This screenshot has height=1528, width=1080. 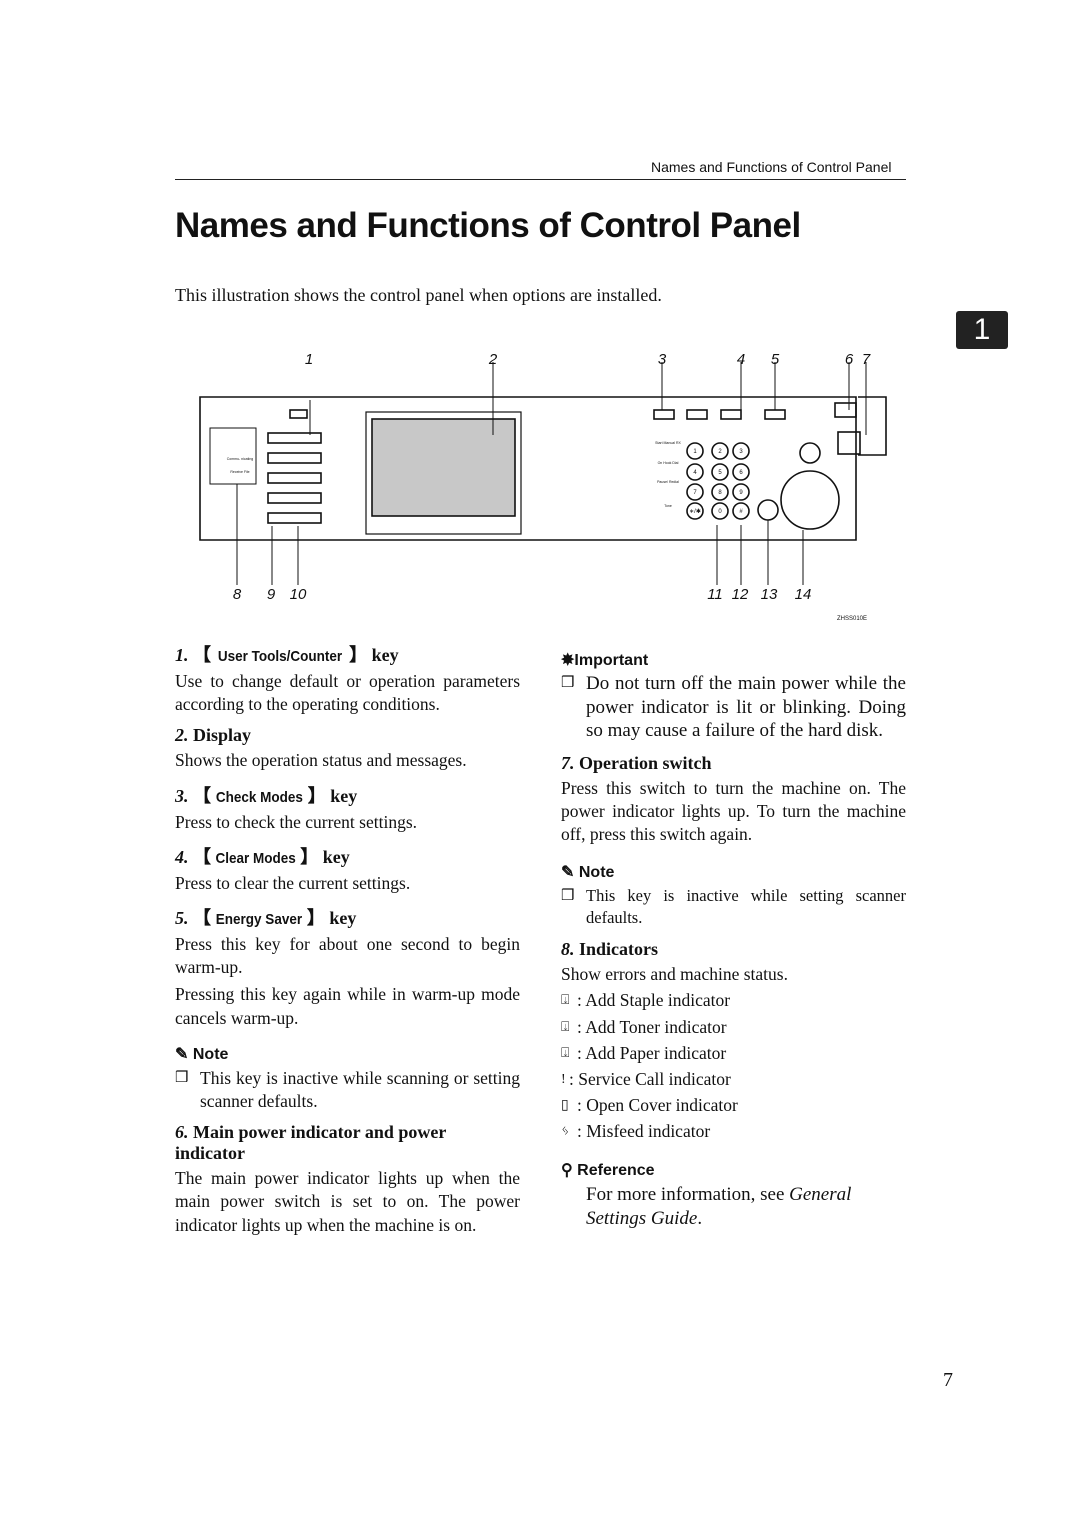 I want to click on header-rule, so click(x=540, y=179).